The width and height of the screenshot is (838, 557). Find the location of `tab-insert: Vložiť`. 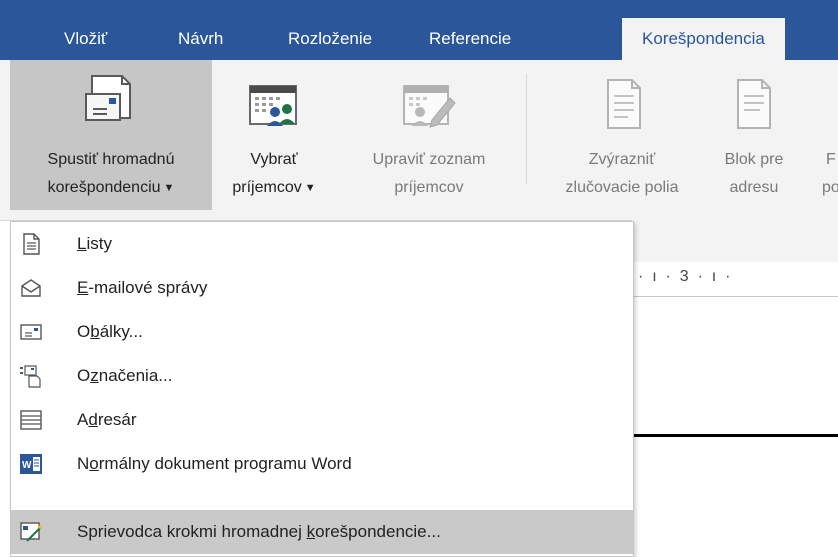

tab-insert: Vložiť is located at coordinates (85, 39).